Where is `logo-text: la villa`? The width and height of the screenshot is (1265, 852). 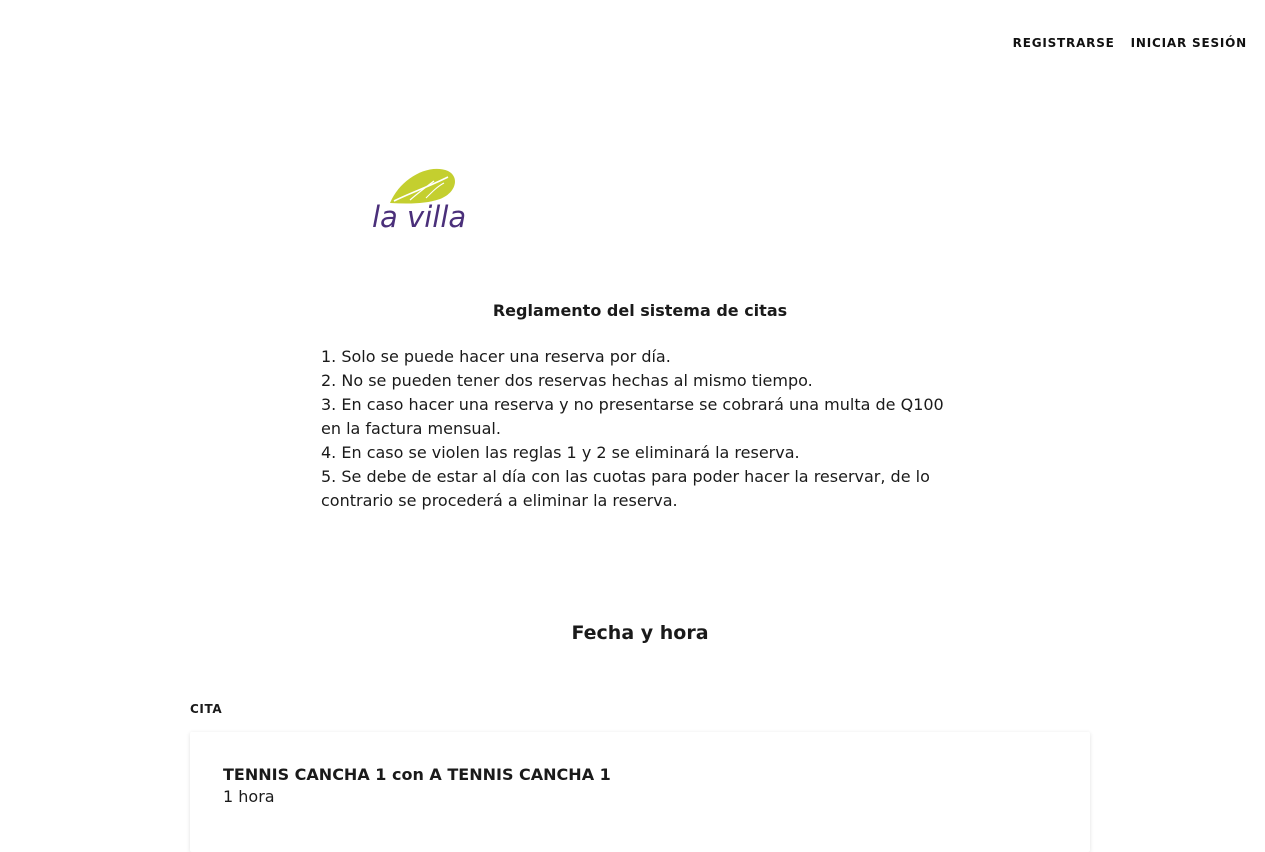 logo-text: la villa is located at coordinates (419, 217).